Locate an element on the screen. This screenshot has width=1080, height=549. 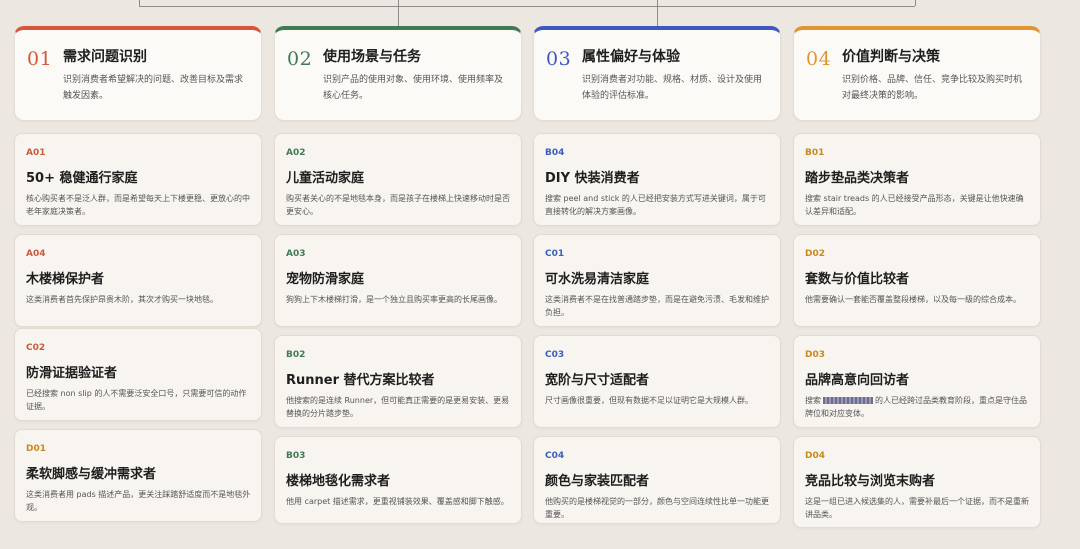
persona-title: 颜色与家装匹配者 is located at coordinates (597, 481).